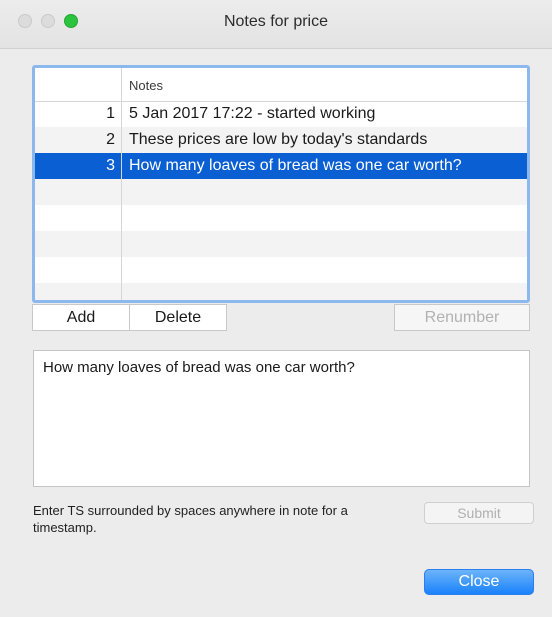 Image resolution: width=552 pixels, height=617 pixels. What do you see at coordinates (110, 165) in the screenshot?
I see `row-number: 3` at bounding box center [110, 165].